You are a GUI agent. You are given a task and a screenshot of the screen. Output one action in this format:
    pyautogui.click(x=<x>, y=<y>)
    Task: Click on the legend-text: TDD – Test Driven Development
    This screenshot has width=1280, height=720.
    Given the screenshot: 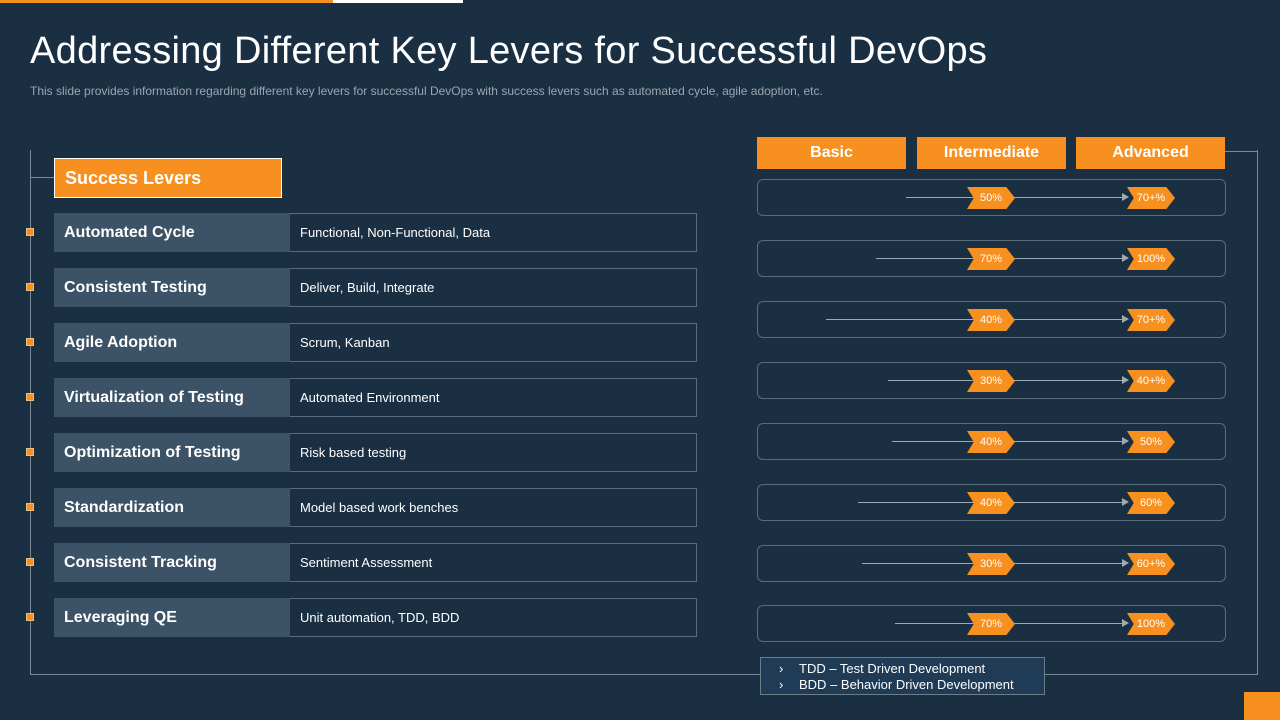 What is the action you would take?
    pyautogui.click(x=892, y=668)
    